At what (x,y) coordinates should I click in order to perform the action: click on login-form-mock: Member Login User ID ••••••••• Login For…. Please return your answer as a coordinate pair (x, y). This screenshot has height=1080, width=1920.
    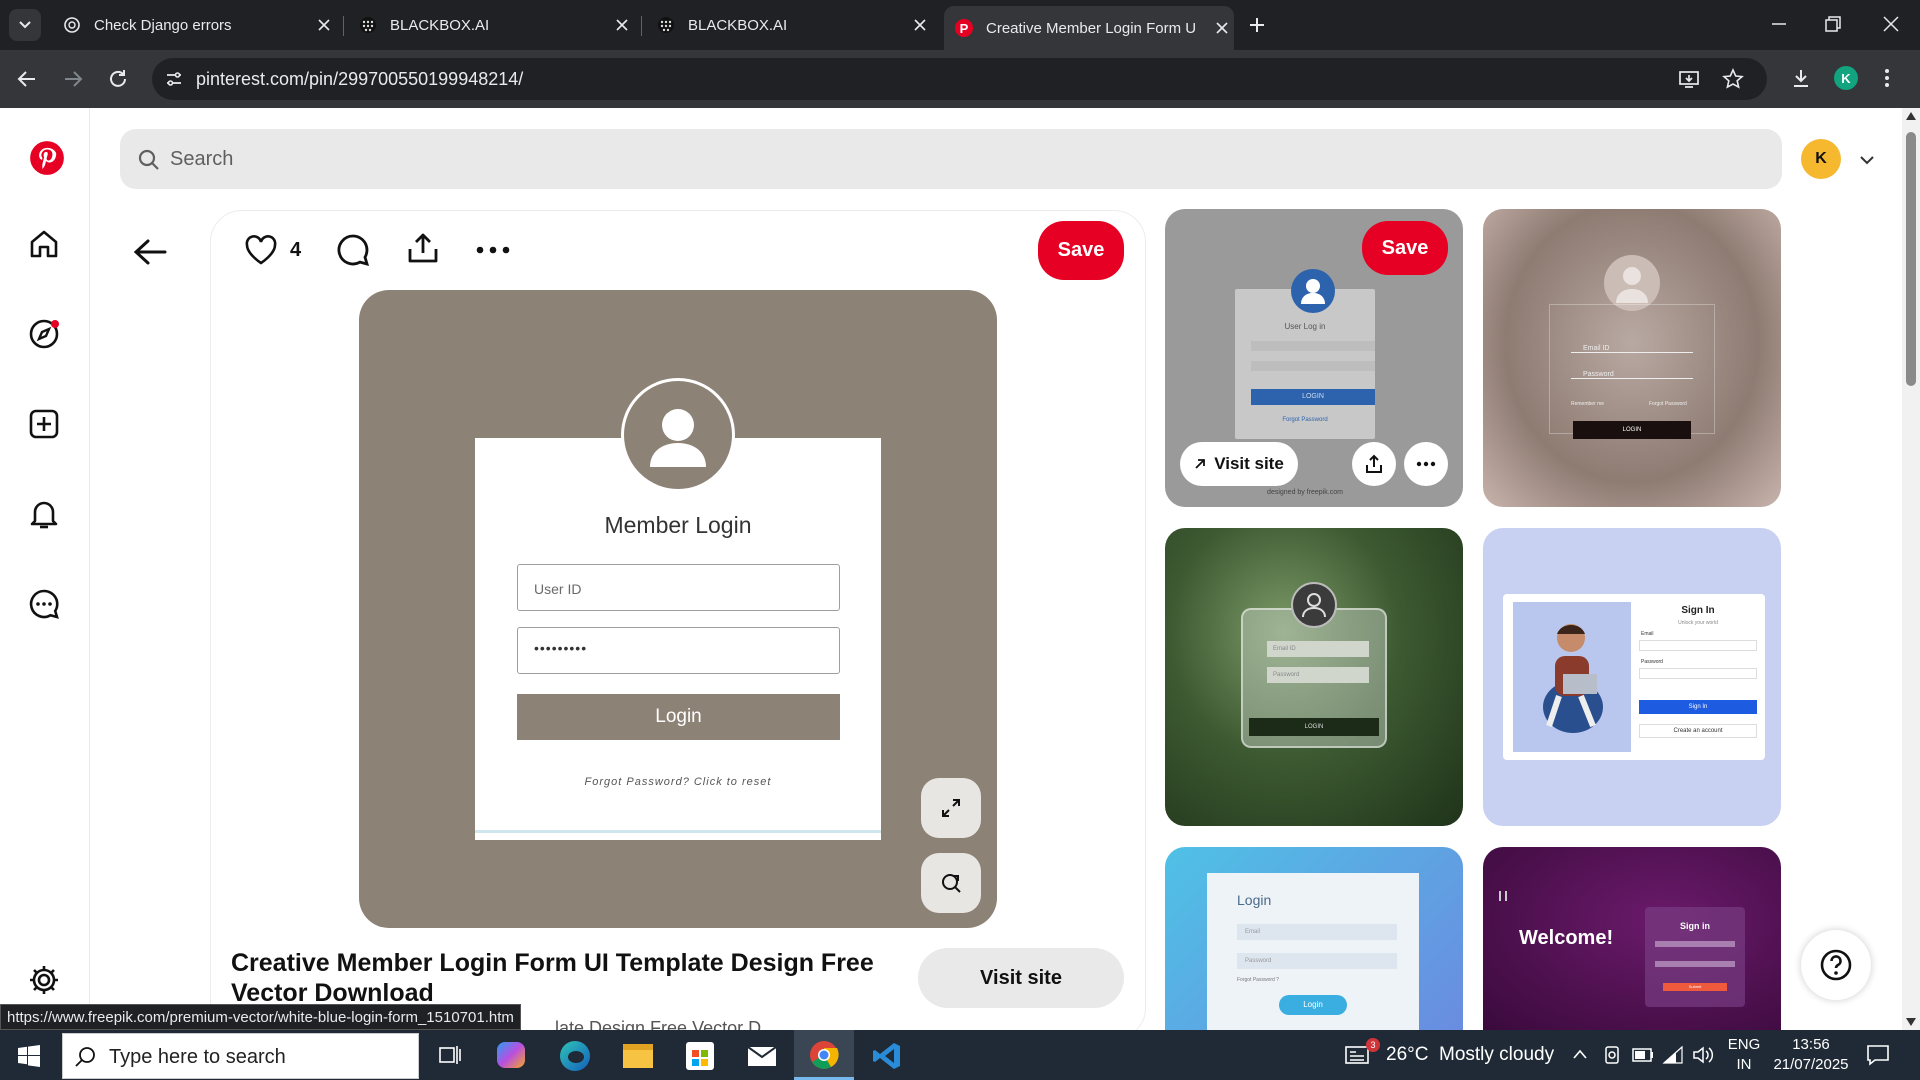
    Looking at the image, I should click on (678, 639).